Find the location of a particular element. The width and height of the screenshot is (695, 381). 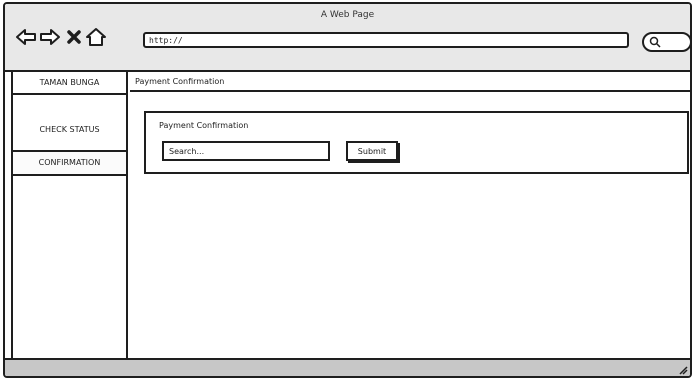

payment-confirmation-panel: Payment Confirmation Submit is located at coordinates (416, 142).